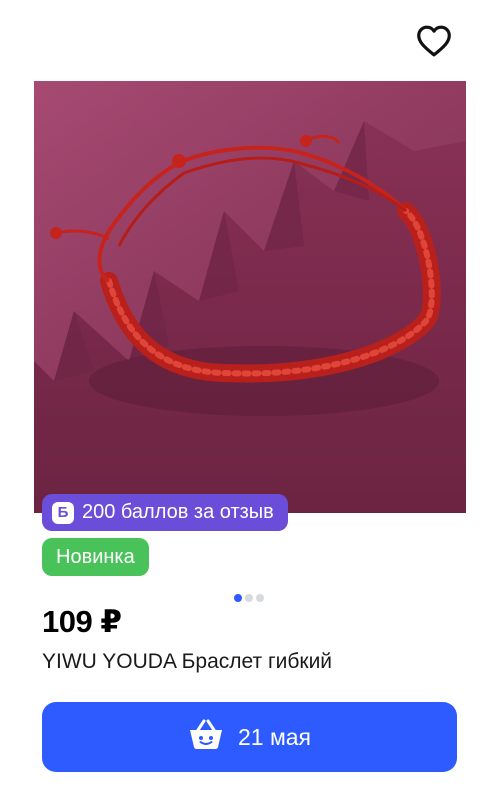 The height and width of the screenshot is (796, 488). I want to click on gallery-dot-active, so click(238, 598).